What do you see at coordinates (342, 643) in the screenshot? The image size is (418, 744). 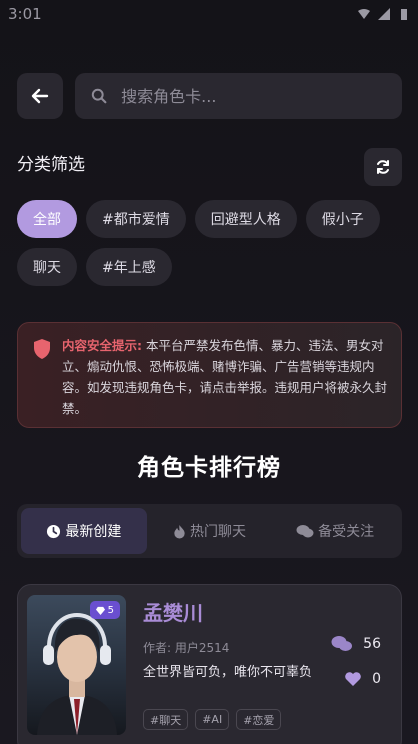 I see `chat-bubbles-icon` at bounding box center [342, 643].